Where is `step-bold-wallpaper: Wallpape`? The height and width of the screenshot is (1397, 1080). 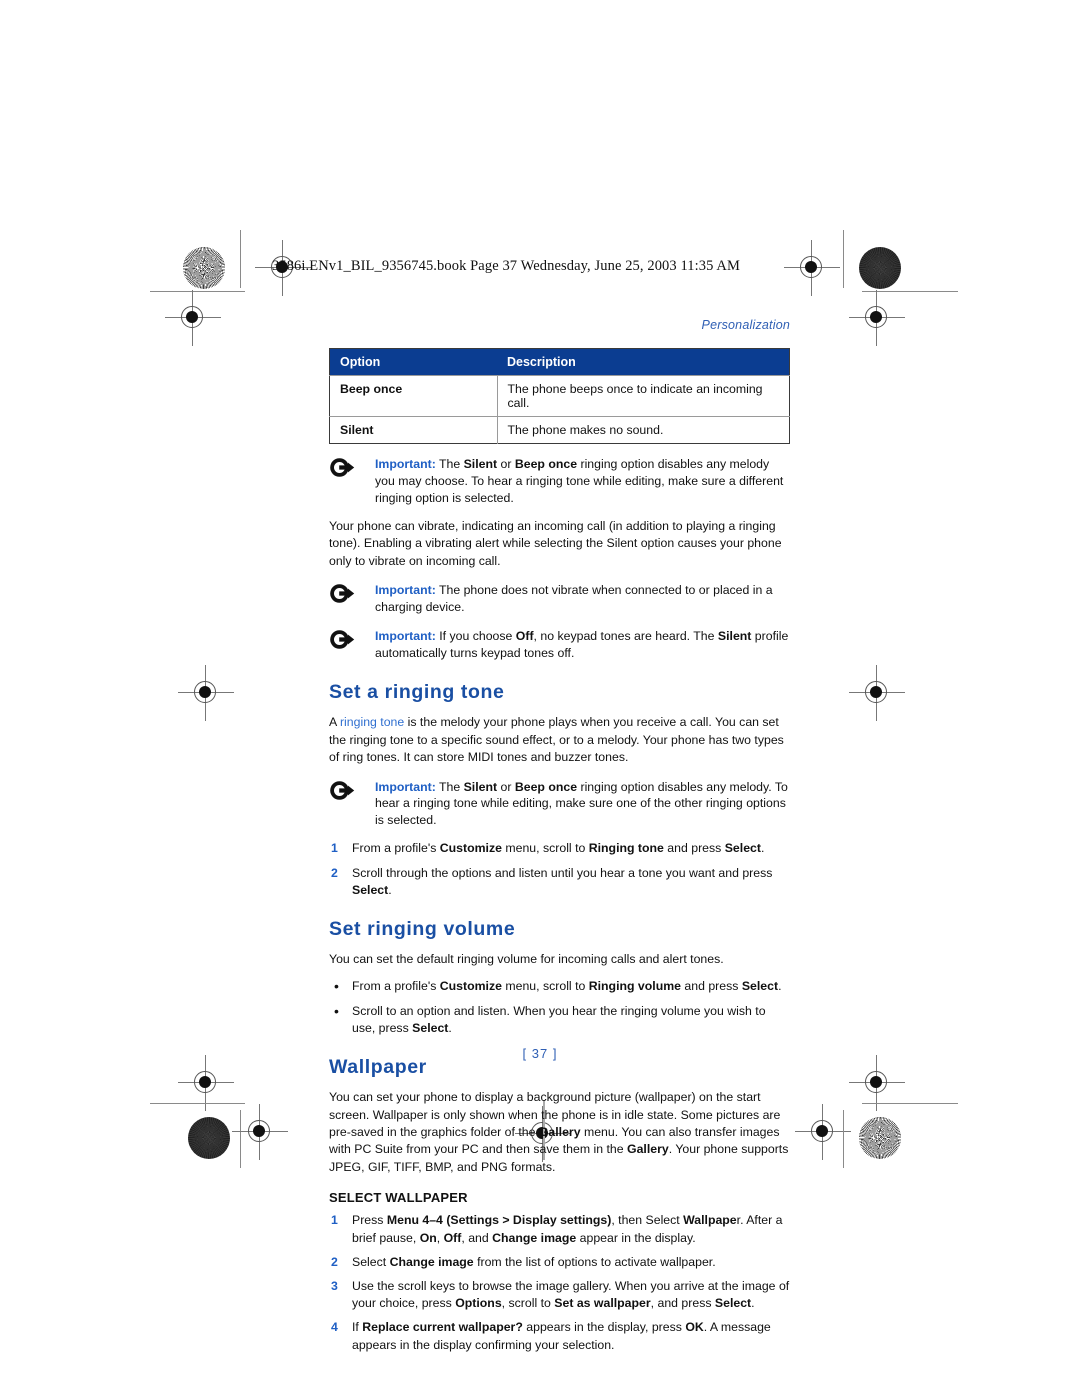
step-bold-wallpaper: Wallpape is located at coordinates (710, 1220).